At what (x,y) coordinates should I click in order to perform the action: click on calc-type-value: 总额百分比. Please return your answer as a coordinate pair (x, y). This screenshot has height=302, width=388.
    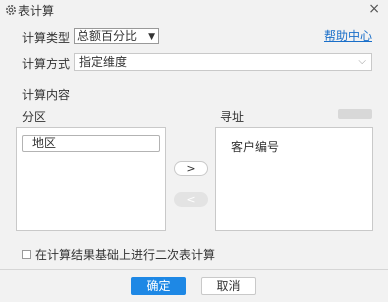
    Looking at the image, I should click on (107, 36).